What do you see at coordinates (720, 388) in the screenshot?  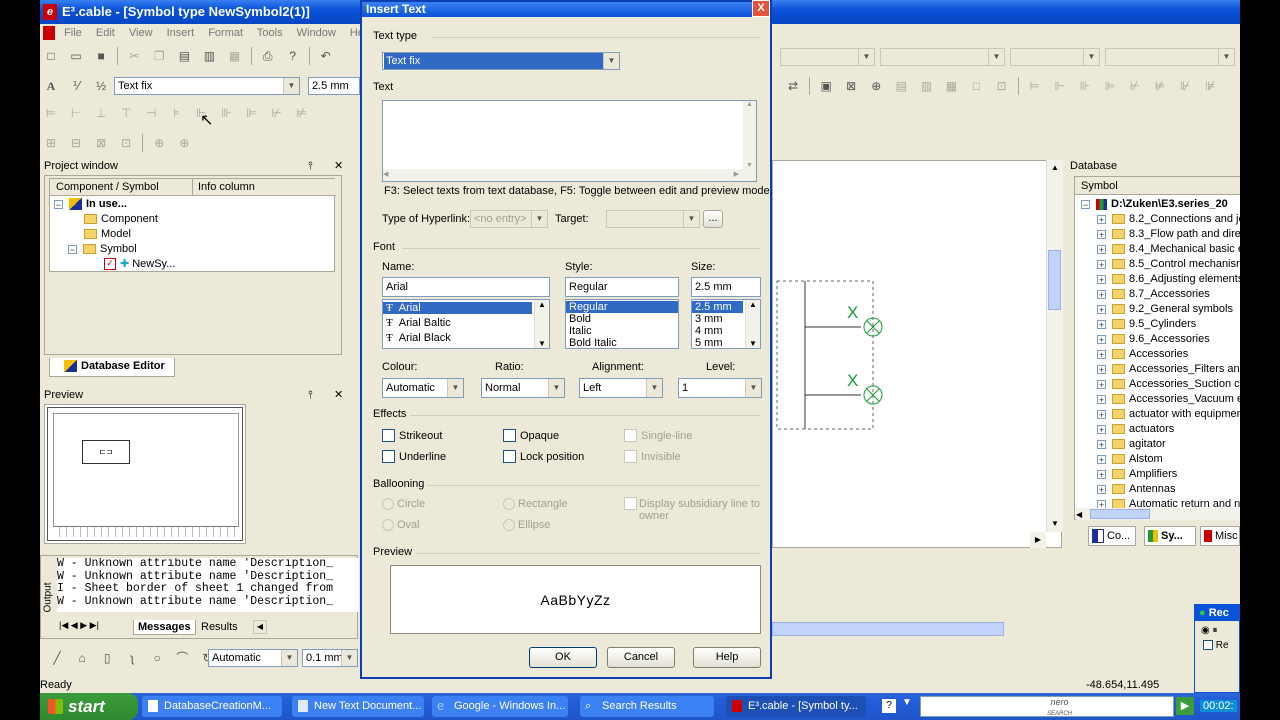 I see `level-combo: 1 ▼` at bounding box center [720, 388].